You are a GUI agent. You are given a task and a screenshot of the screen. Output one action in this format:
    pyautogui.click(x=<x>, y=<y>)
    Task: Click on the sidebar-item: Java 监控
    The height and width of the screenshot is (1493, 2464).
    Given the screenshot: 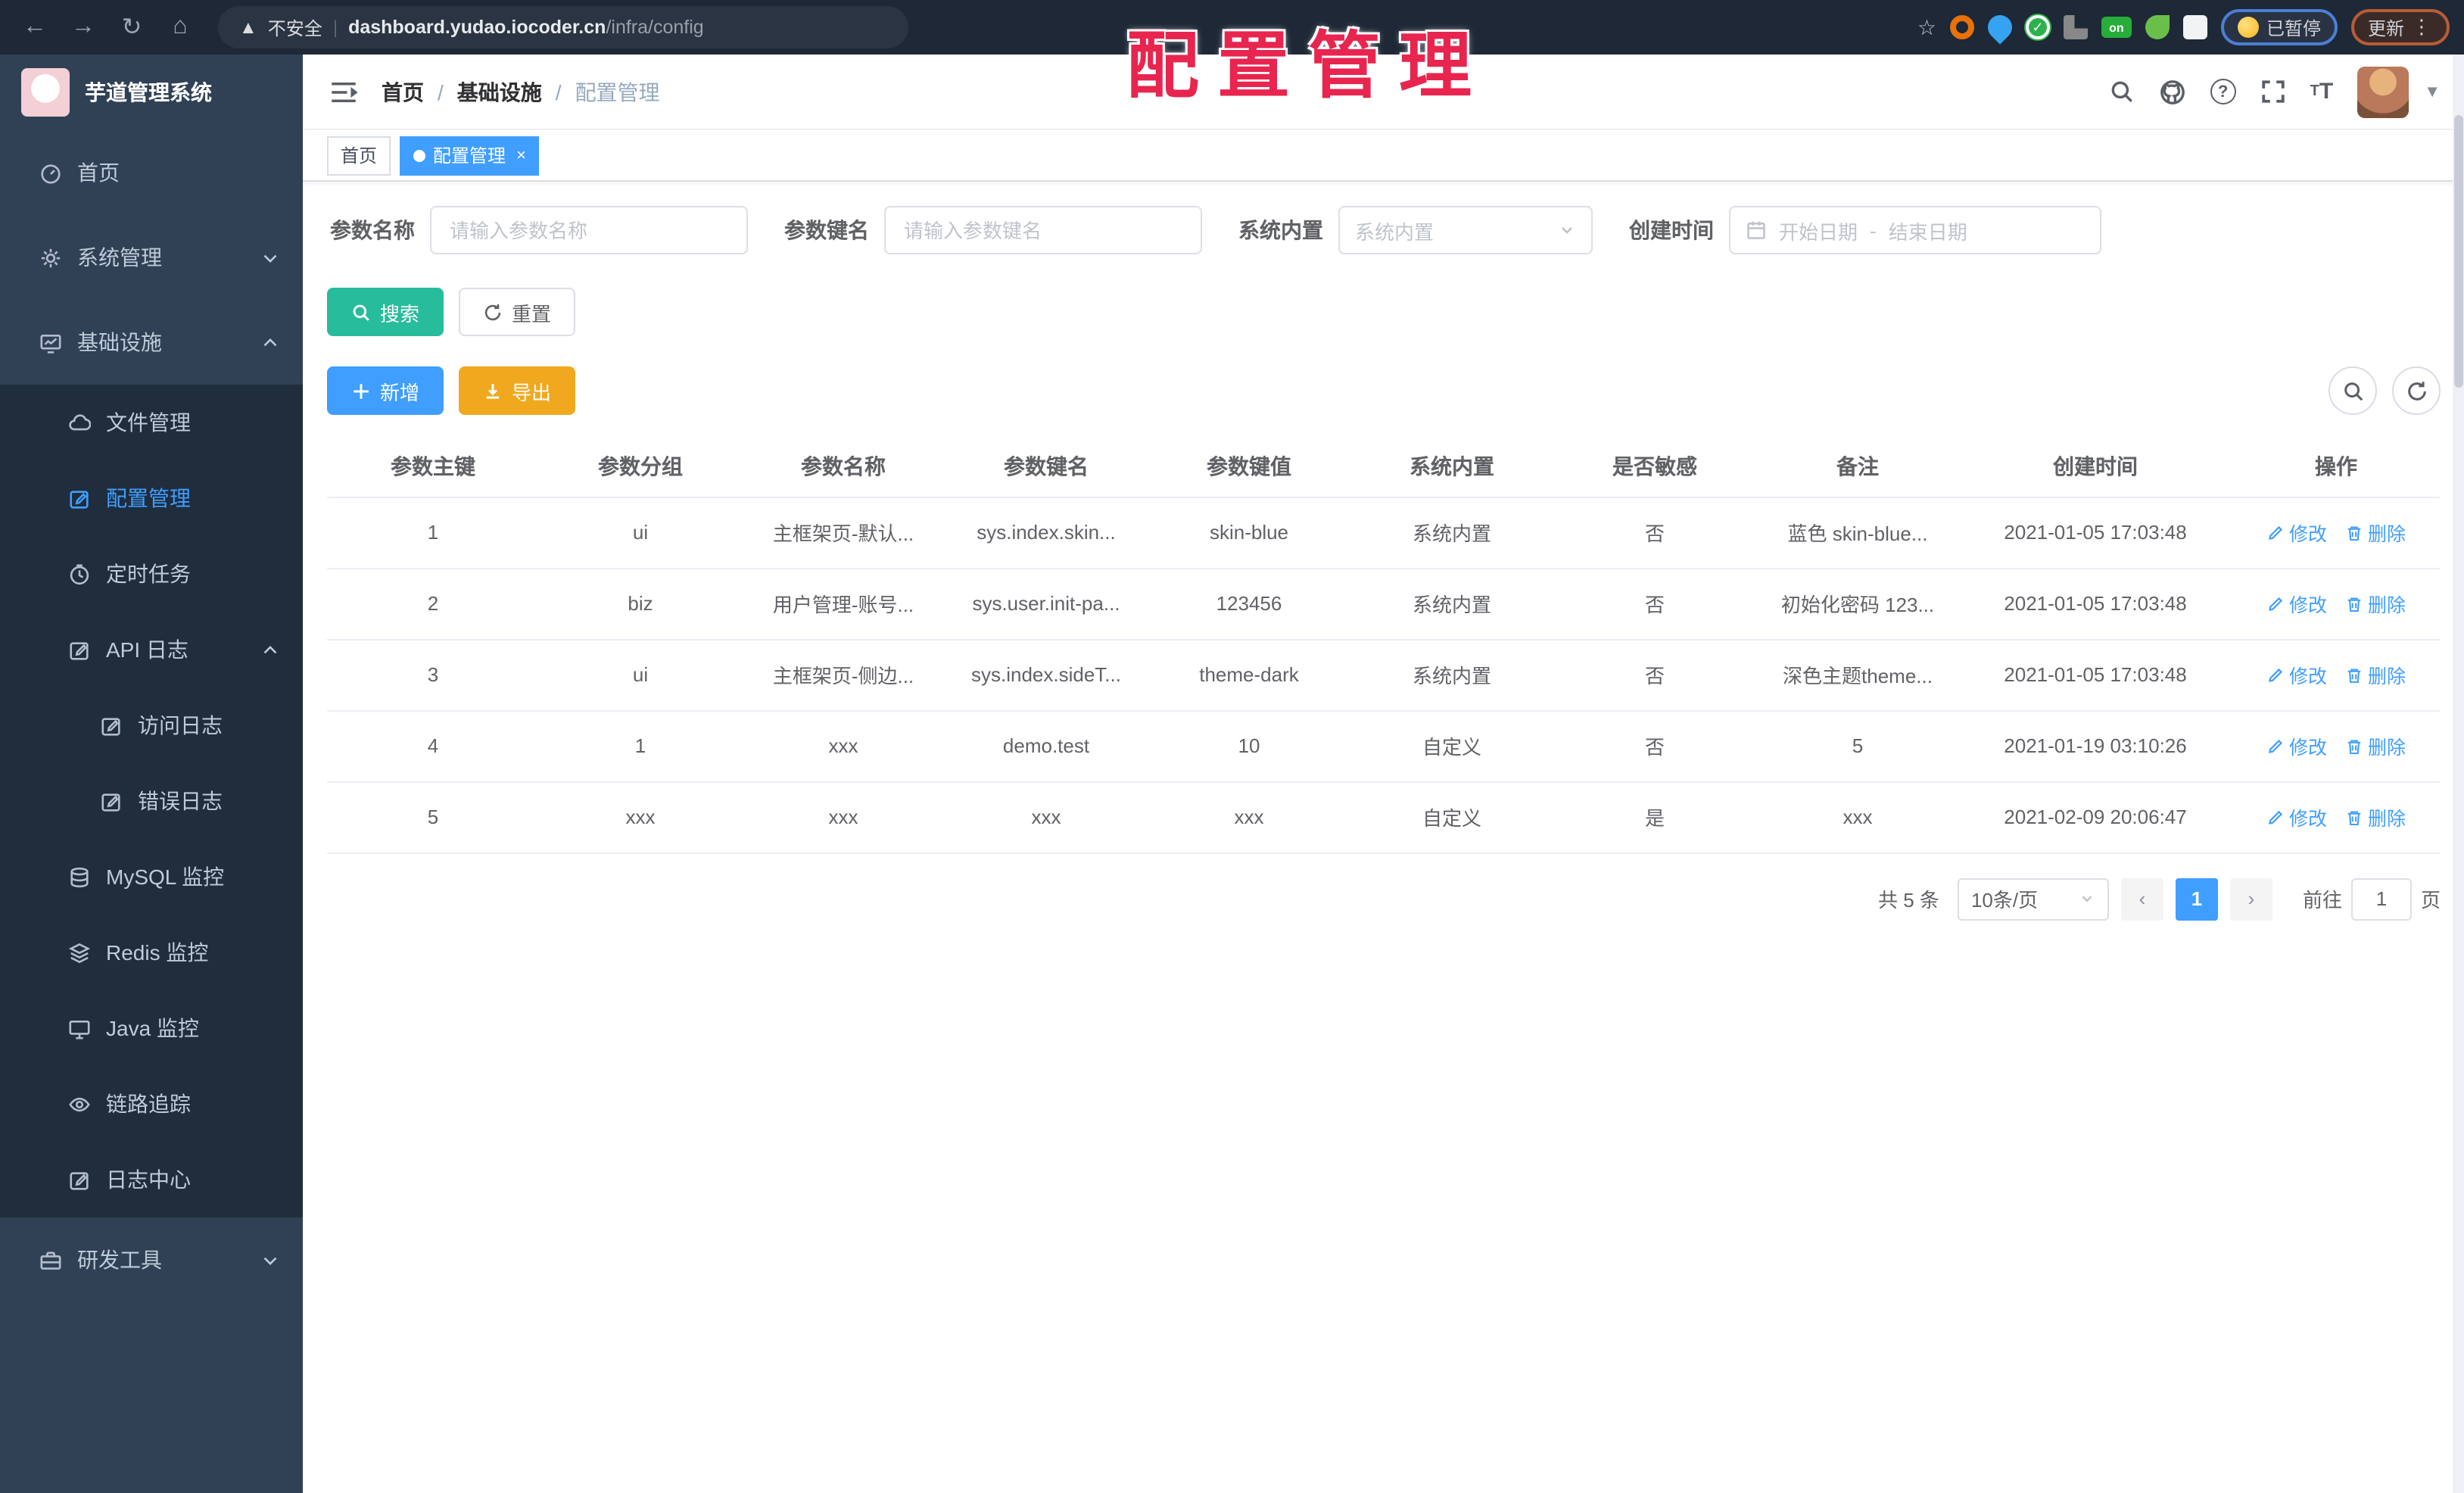 What is the action you would take?
    pyautogui.click(x=151, y=1028)
    